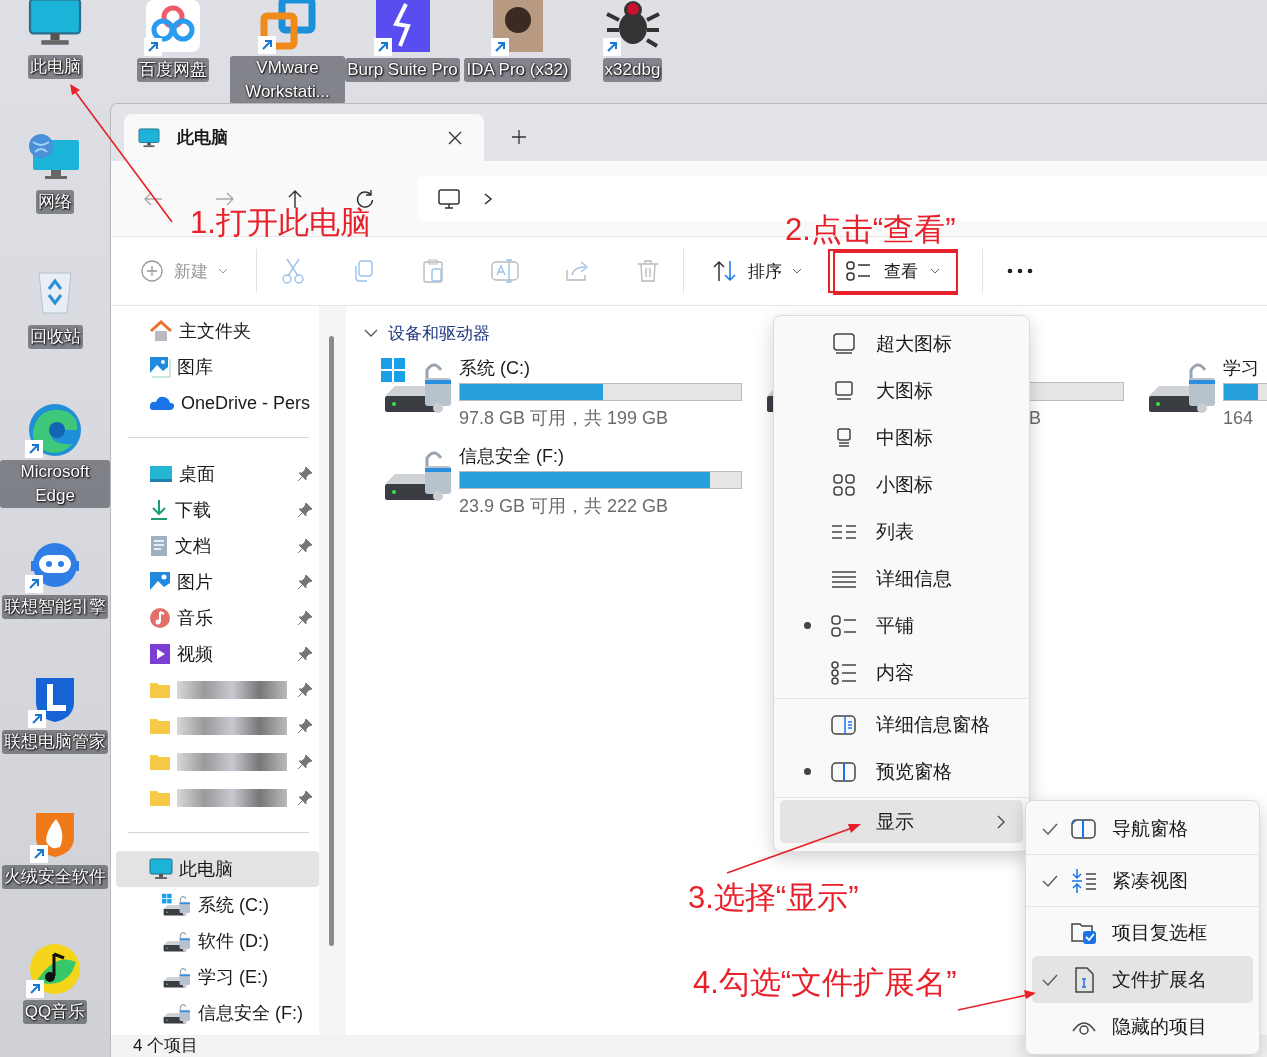 This screenshot has width=1267, height=1057. I want to click on menu-item-label: 大图标, so click(904, 390).